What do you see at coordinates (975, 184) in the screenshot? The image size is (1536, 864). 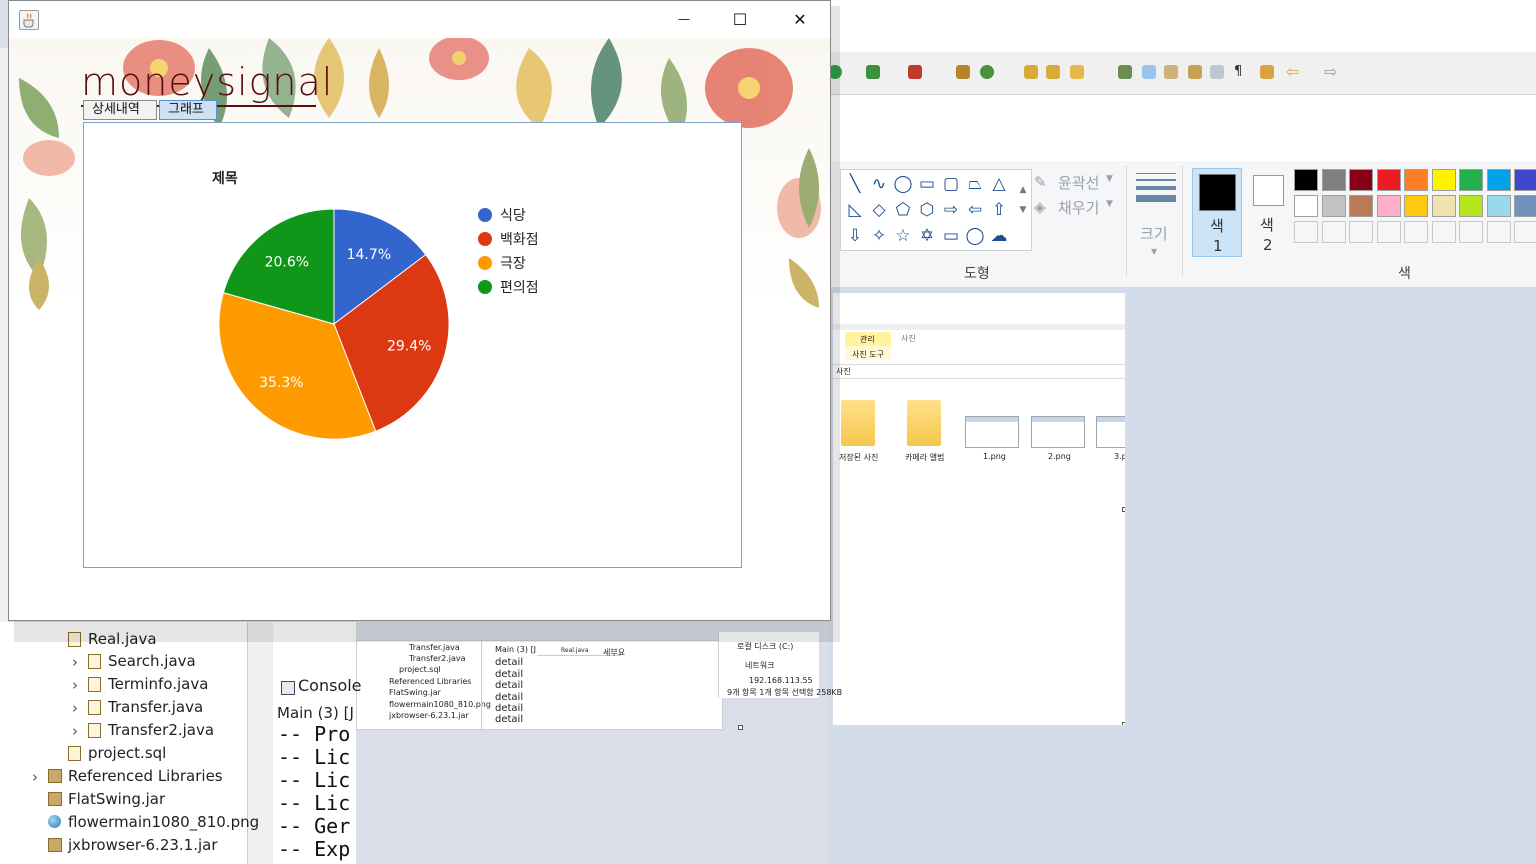 I see `polygon-shape-icon: ⏢` at bounding box center [975, 184].